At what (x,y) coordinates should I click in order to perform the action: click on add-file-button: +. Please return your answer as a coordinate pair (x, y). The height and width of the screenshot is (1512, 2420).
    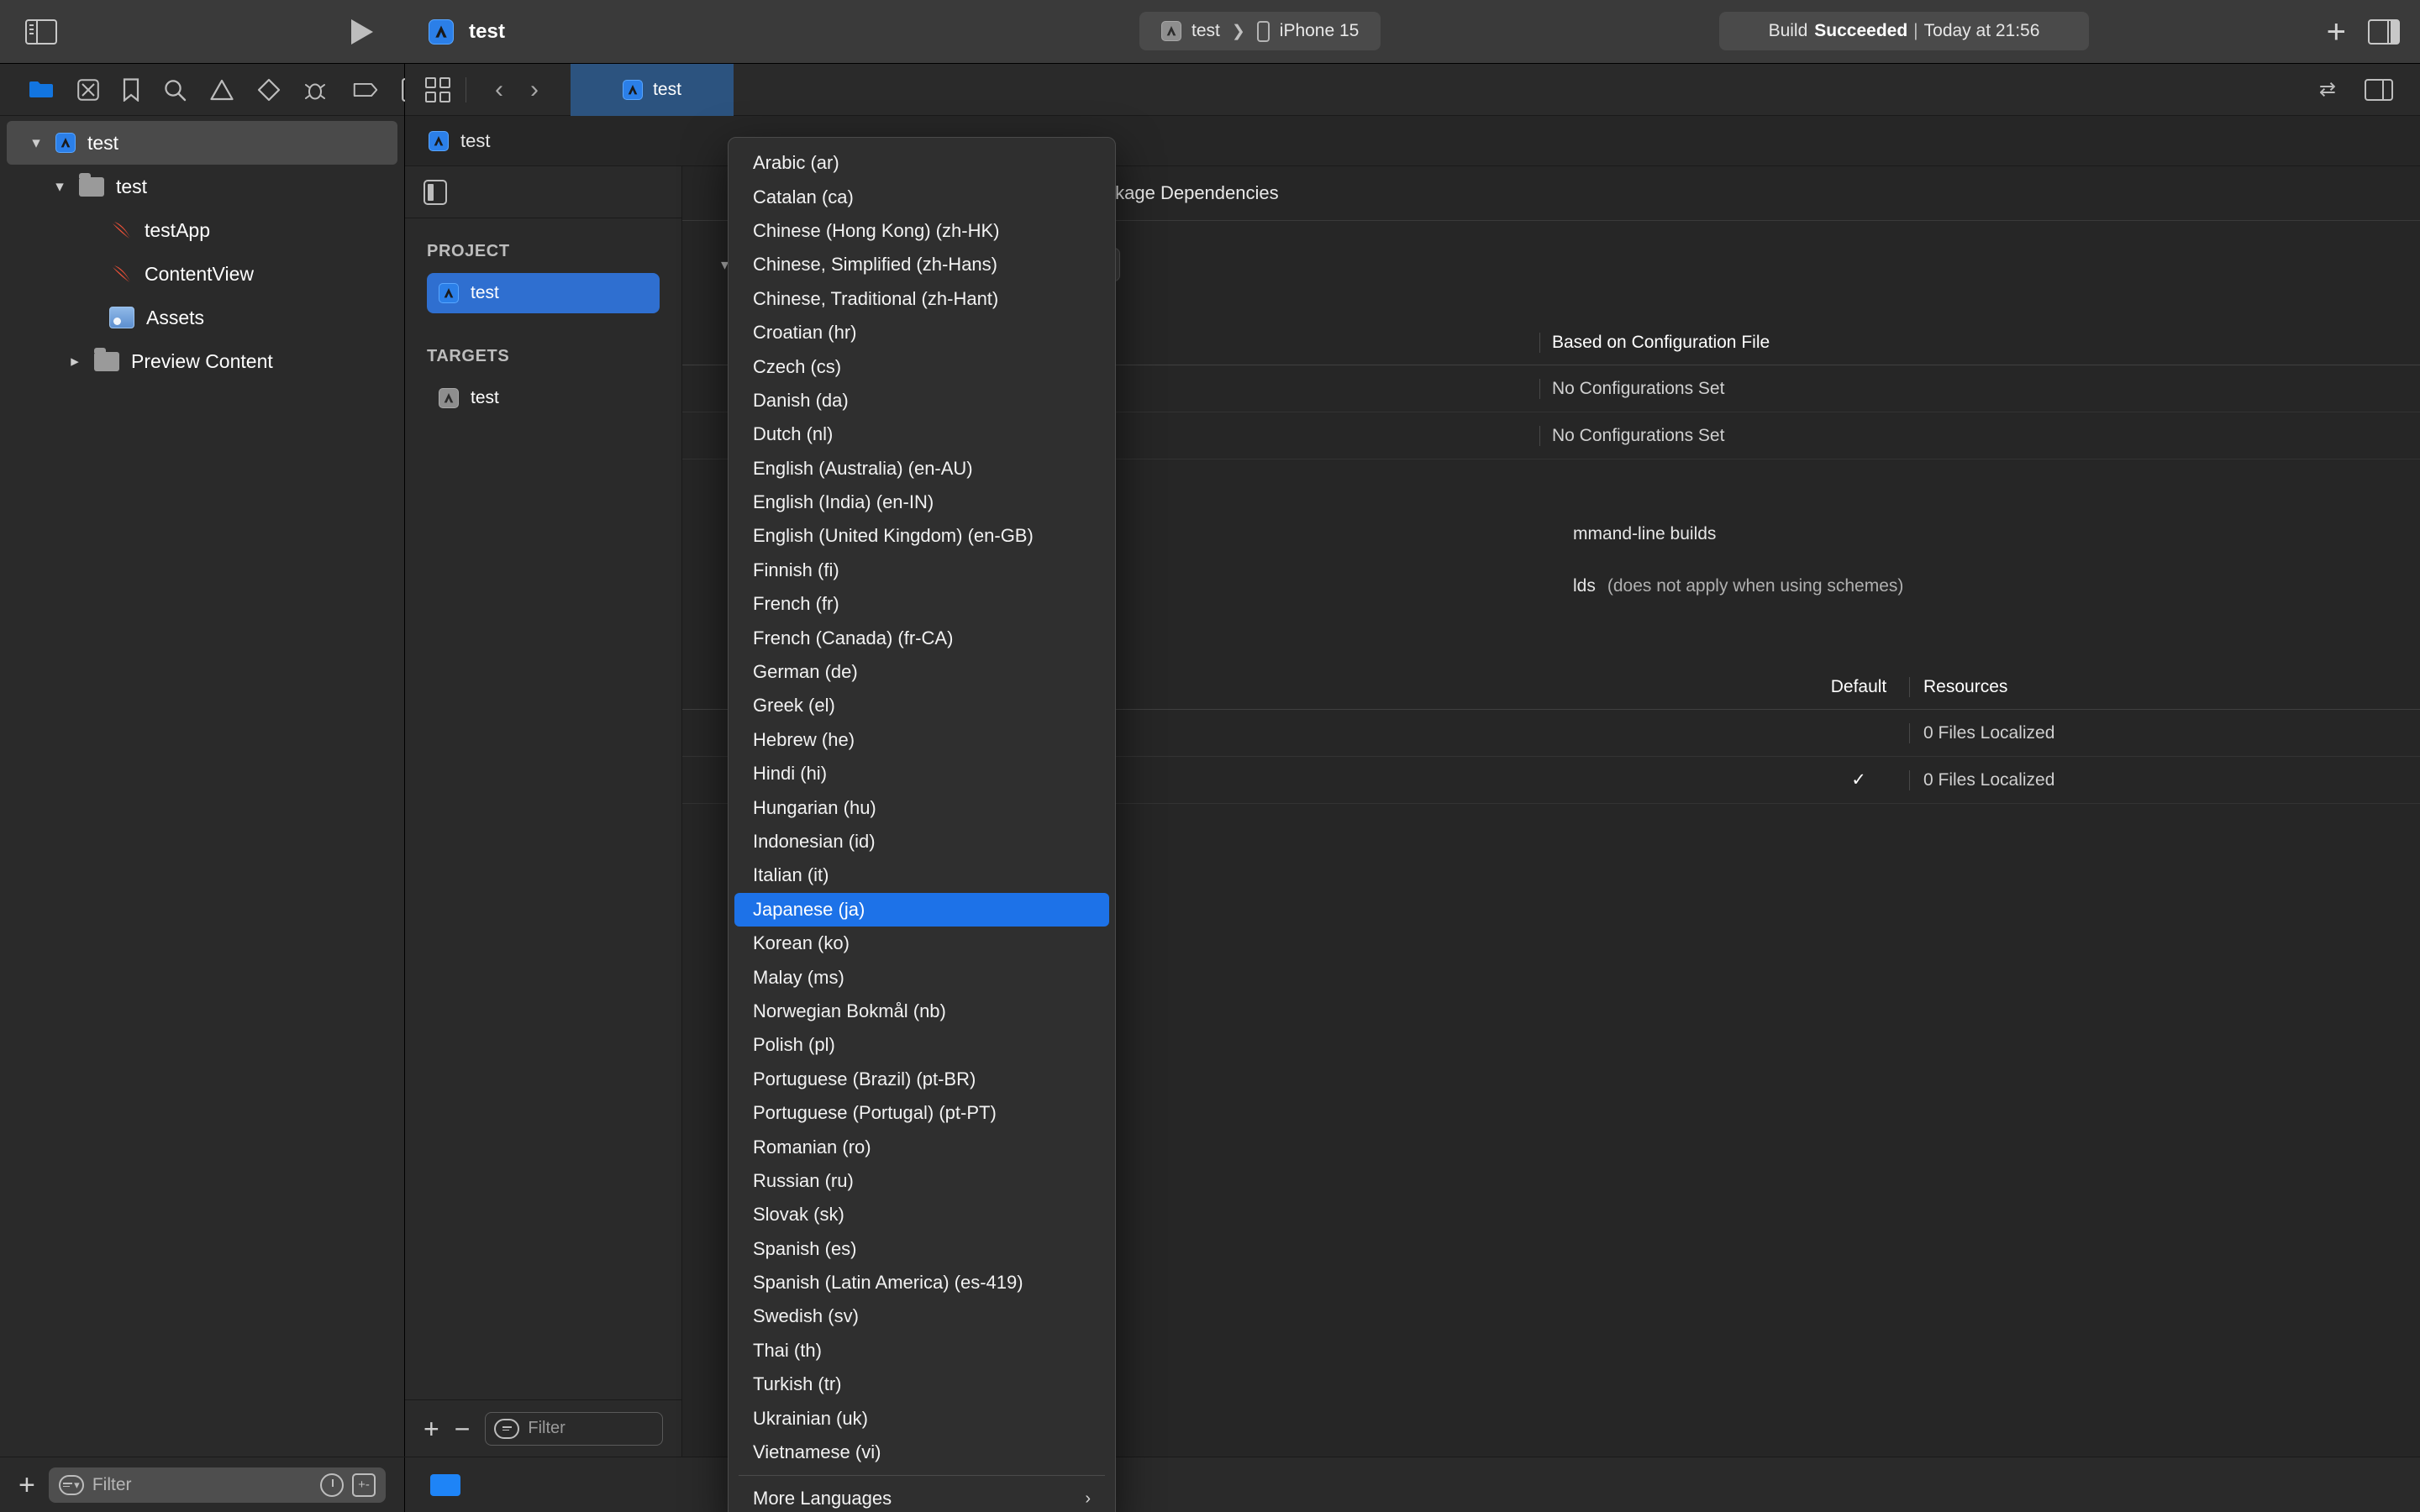
    Looking at the image, I should click on (26, 1485).